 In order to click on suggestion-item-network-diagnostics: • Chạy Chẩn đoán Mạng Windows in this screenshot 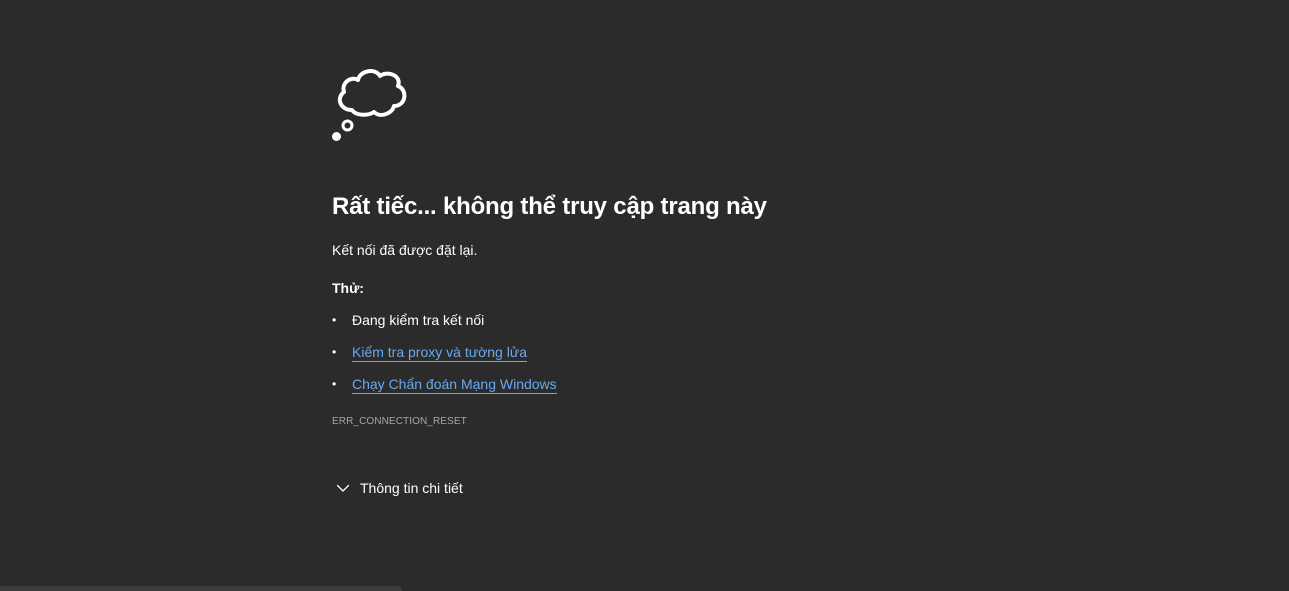, I will do `click(652, 391)`.